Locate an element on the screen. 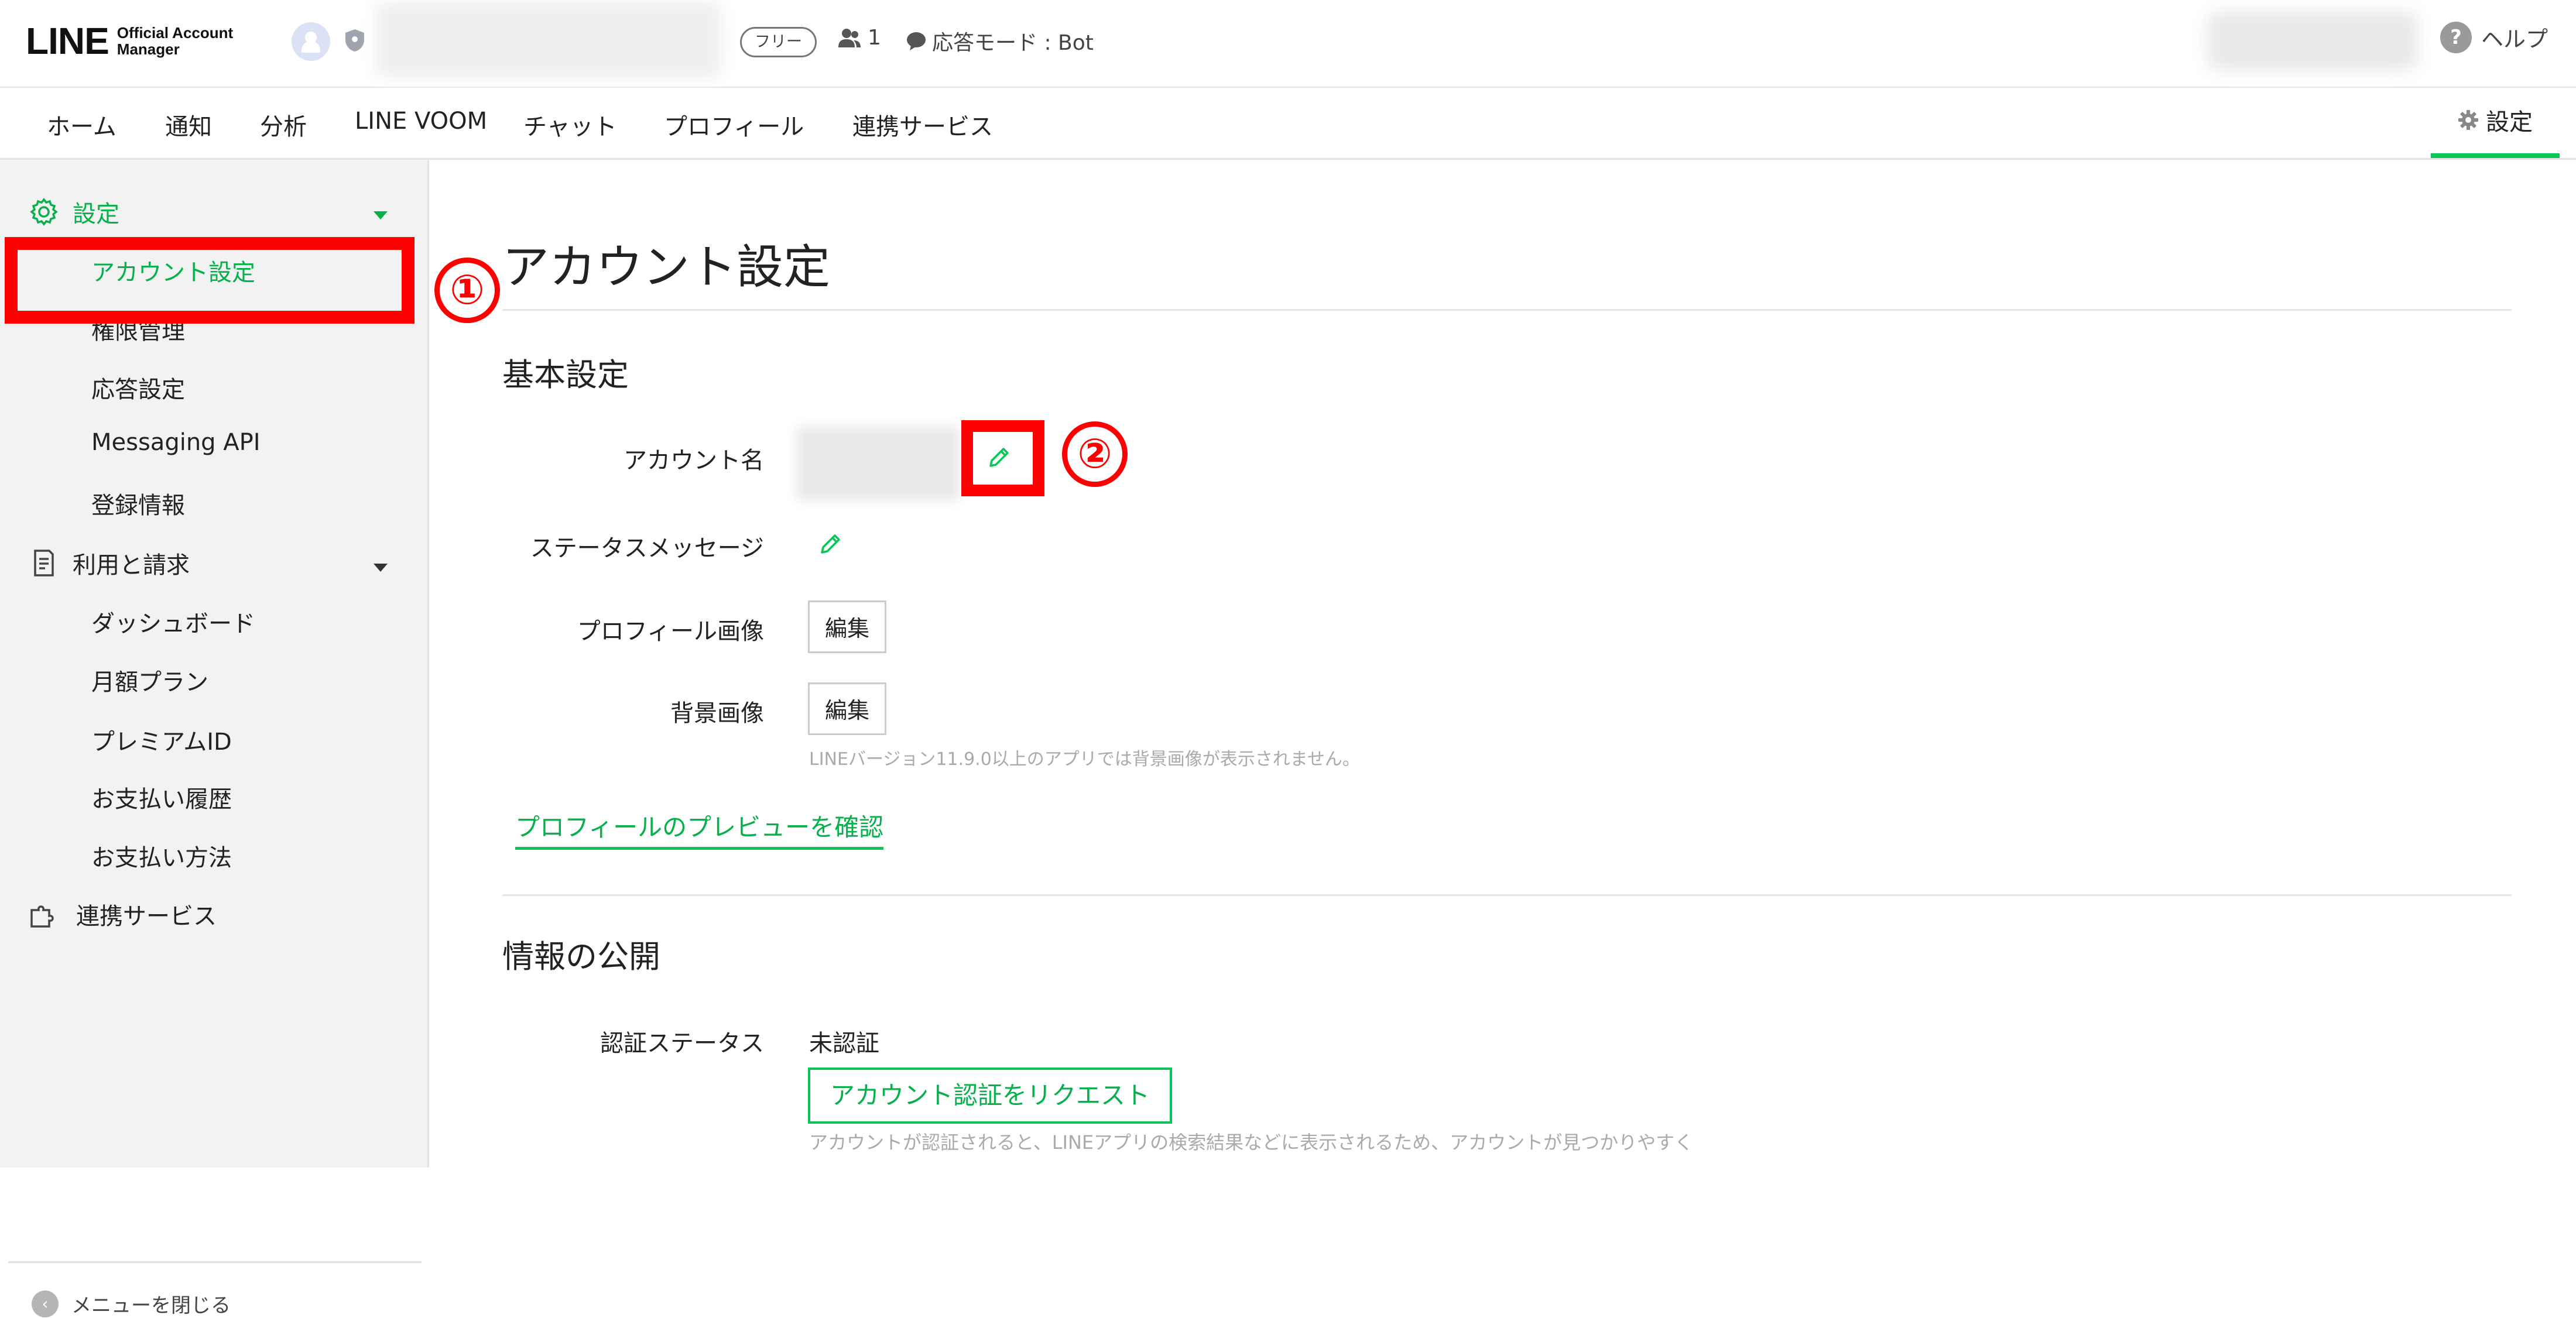  nav-integrations: 連携サービス is located at coordinates (922, 125).